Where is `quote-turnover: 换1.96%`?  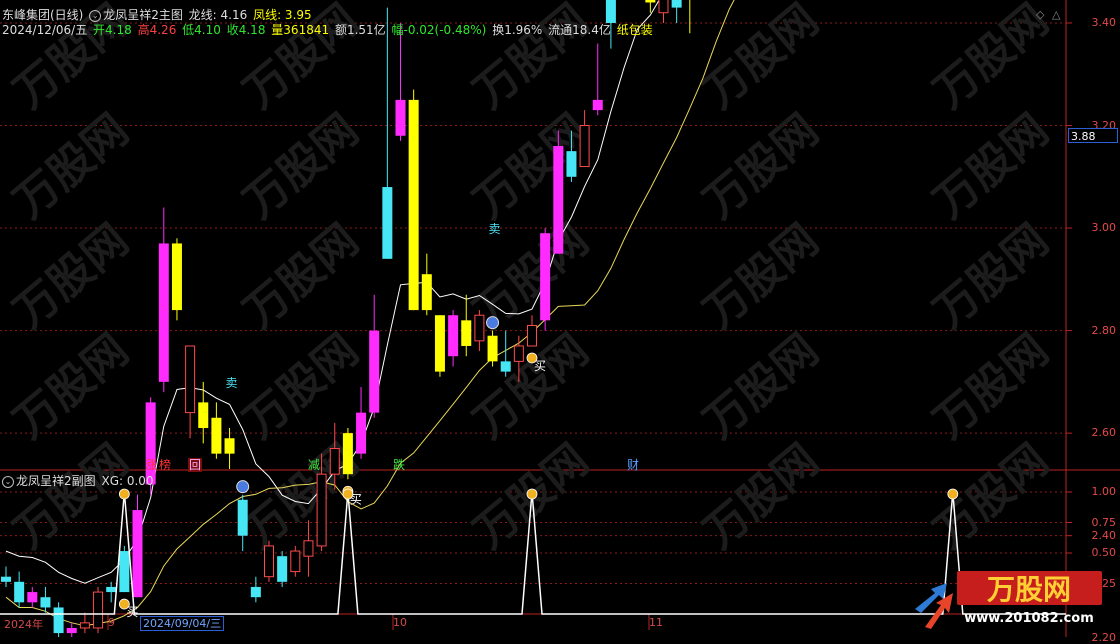
quote-turnover: 换1.96% is located at coordinates (517, 30).